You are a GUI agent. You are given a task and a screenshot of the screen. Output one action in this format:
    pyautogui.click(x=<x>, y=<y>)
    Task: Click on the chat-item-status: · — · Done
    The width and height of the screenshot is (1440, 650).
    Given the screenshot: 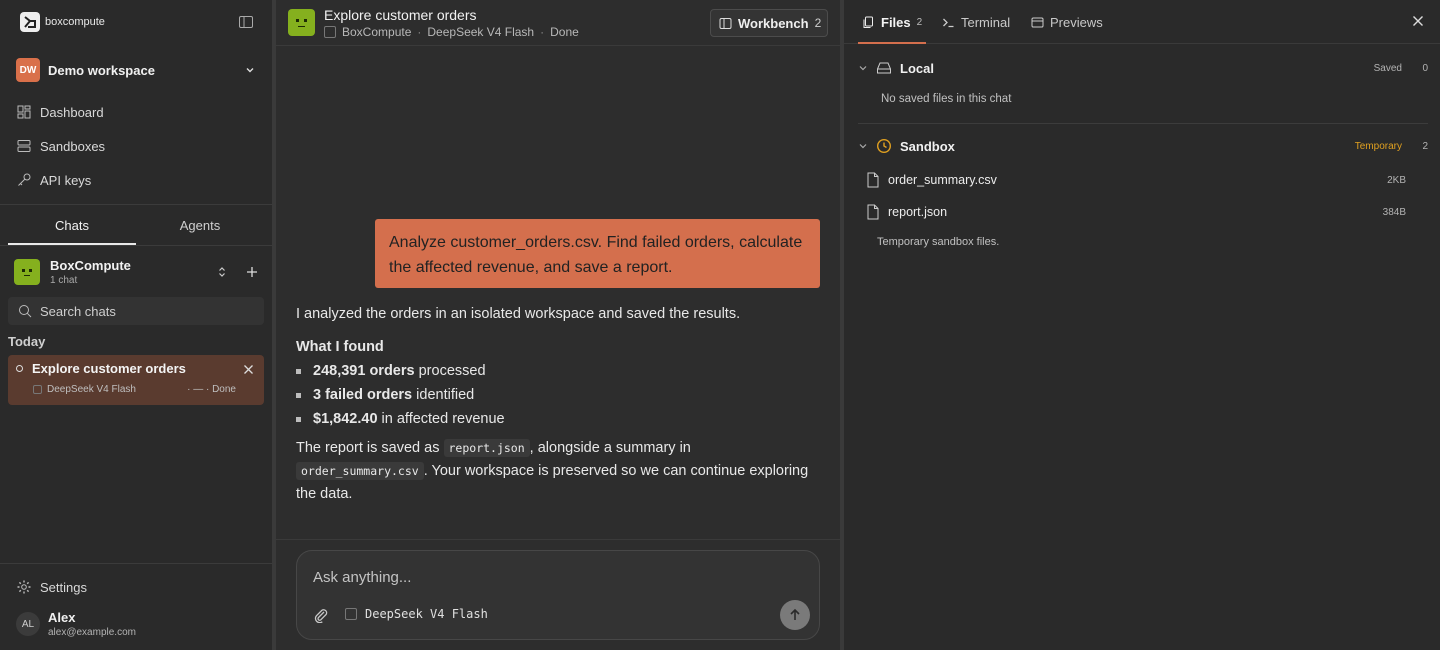 What is the action you would take?
    pyautogui.click(x=211, y=389)
    